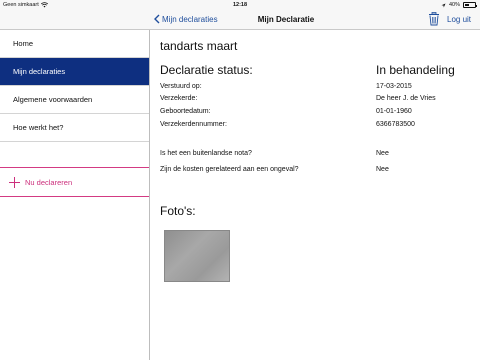 The image size is (480, 360). What do you see at coordinates (74, 155) in the screenshot?
I see `sidebar-spacer` at bounding box center [74, 155].